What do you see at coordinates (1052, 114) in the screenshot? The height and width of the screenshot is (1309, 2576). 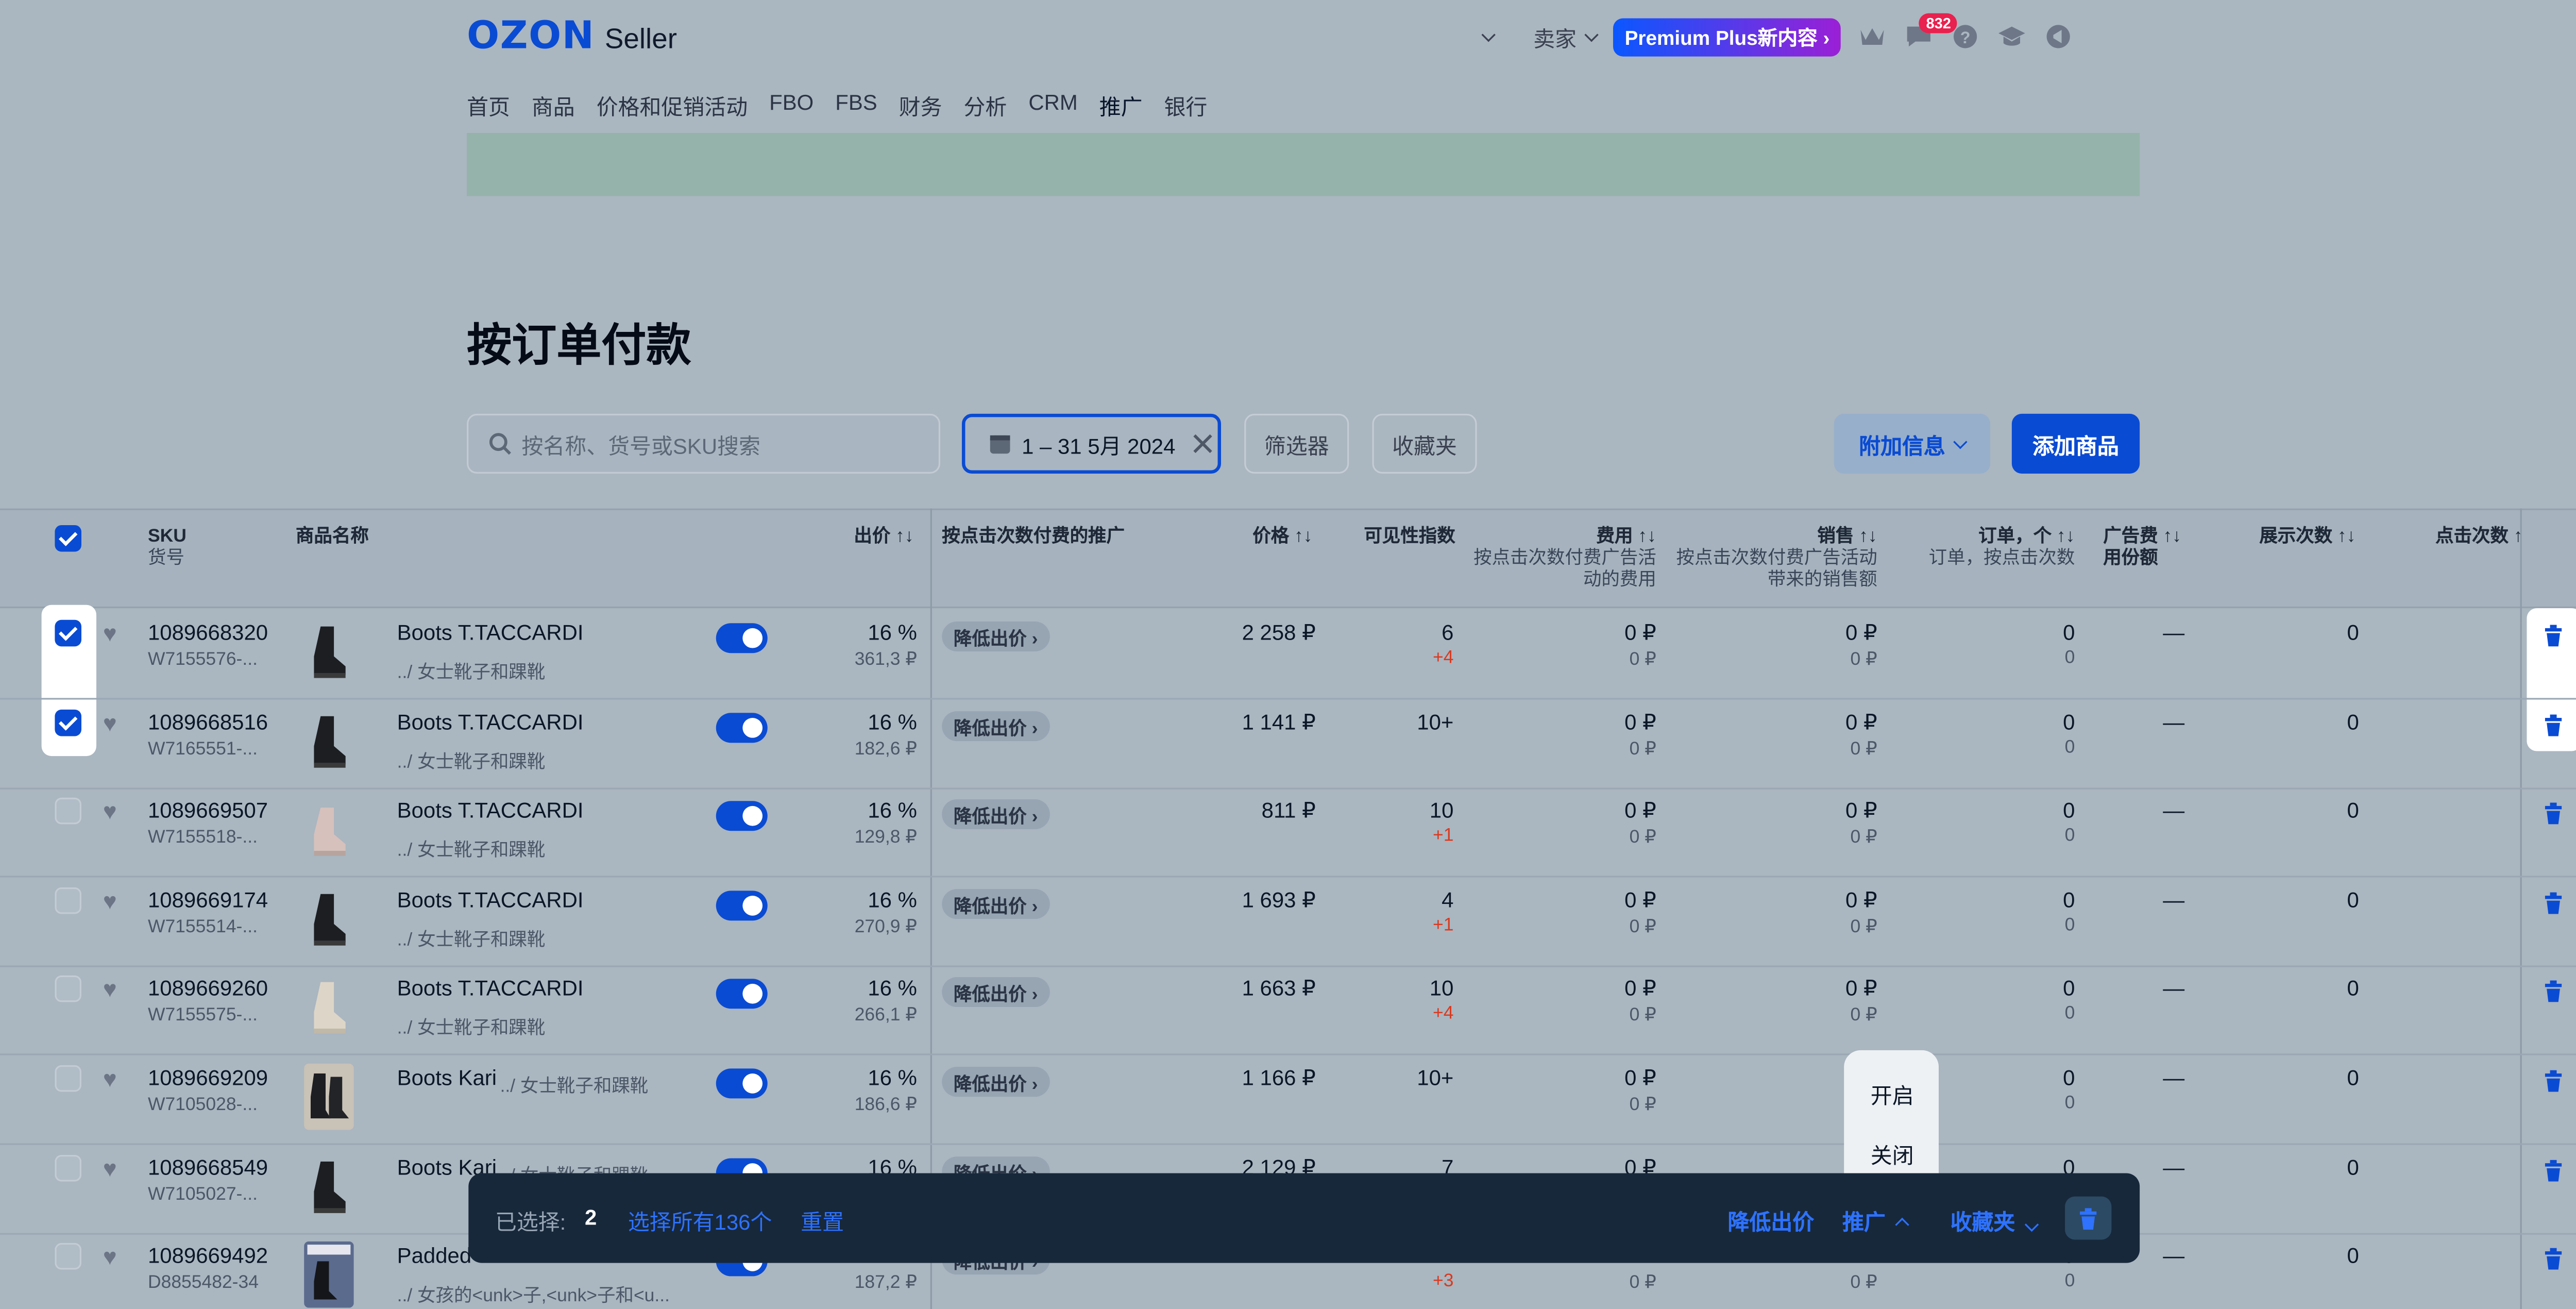 I see `nav-item-crm: CRM` at bounding box center [1052, 114].